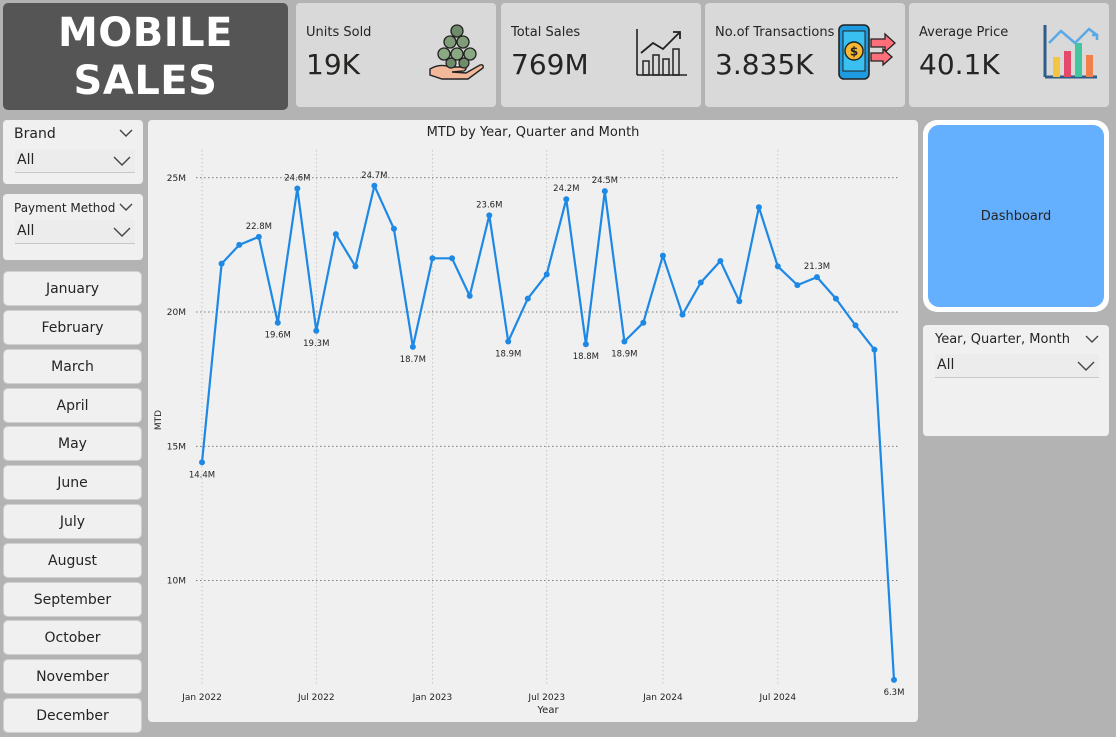 Image resolution: width=1116 pixels, height=737 pixels. I want to click on dashboard-button-label: Dashboard, so click(1016, 216).